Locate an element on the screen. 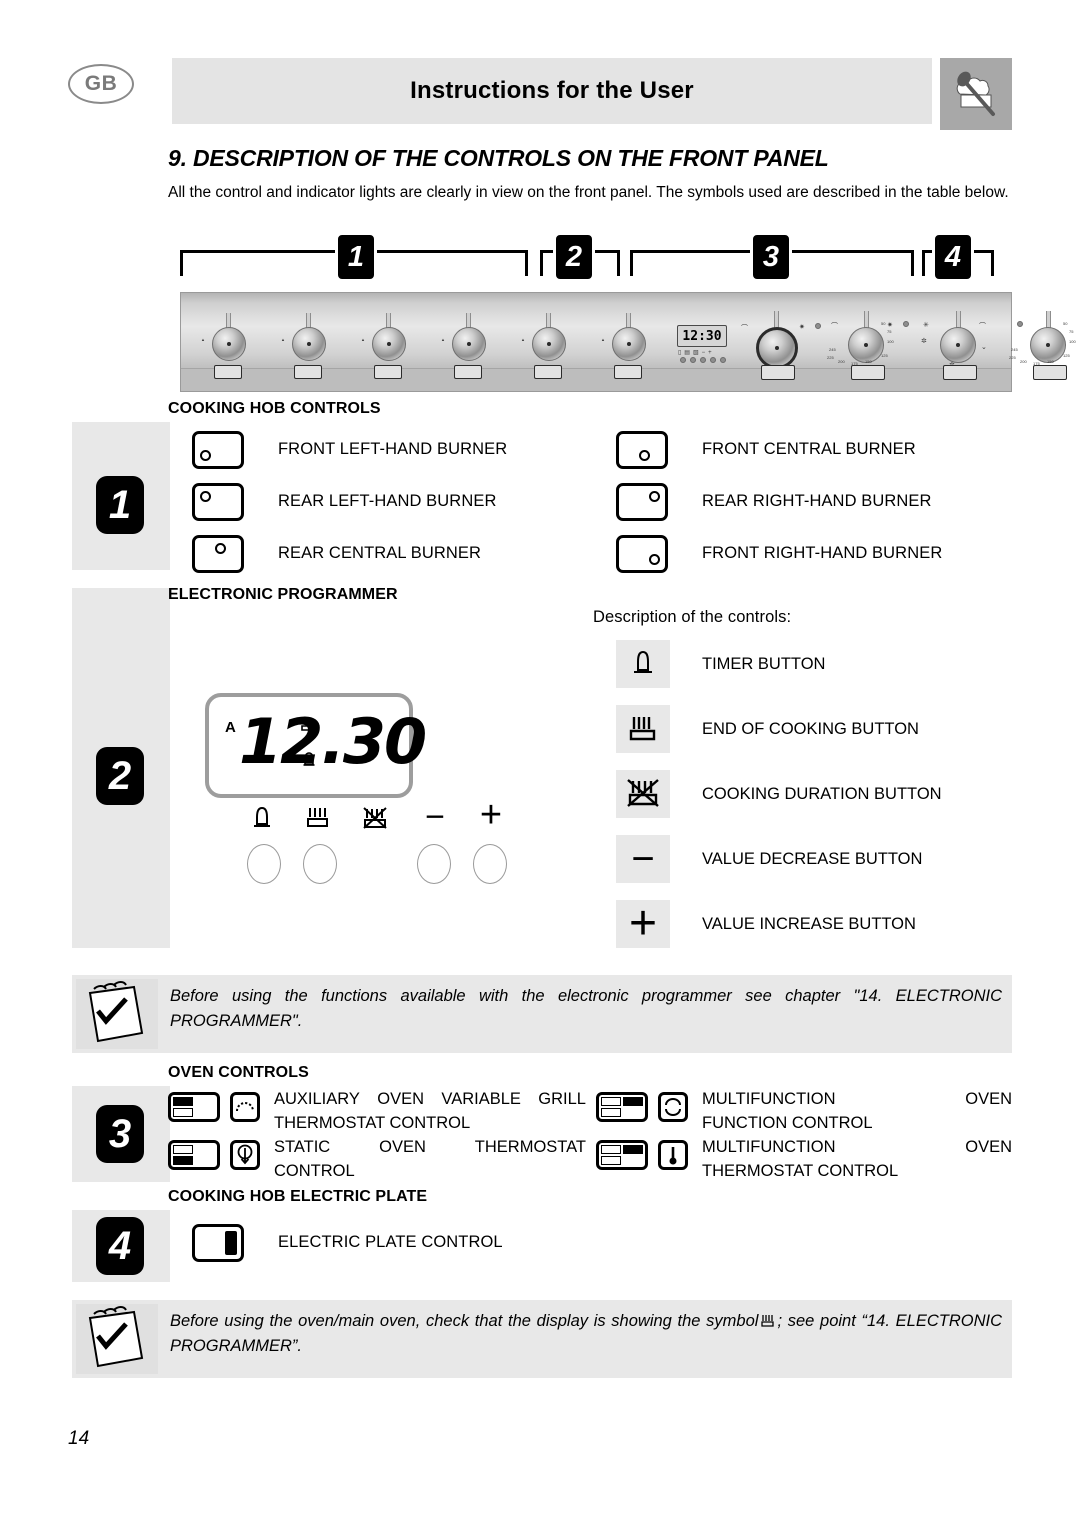 This screenshot has height=1527, width=1080. panel-lcd-display: 12:30 is located at coordinates (702, 336).